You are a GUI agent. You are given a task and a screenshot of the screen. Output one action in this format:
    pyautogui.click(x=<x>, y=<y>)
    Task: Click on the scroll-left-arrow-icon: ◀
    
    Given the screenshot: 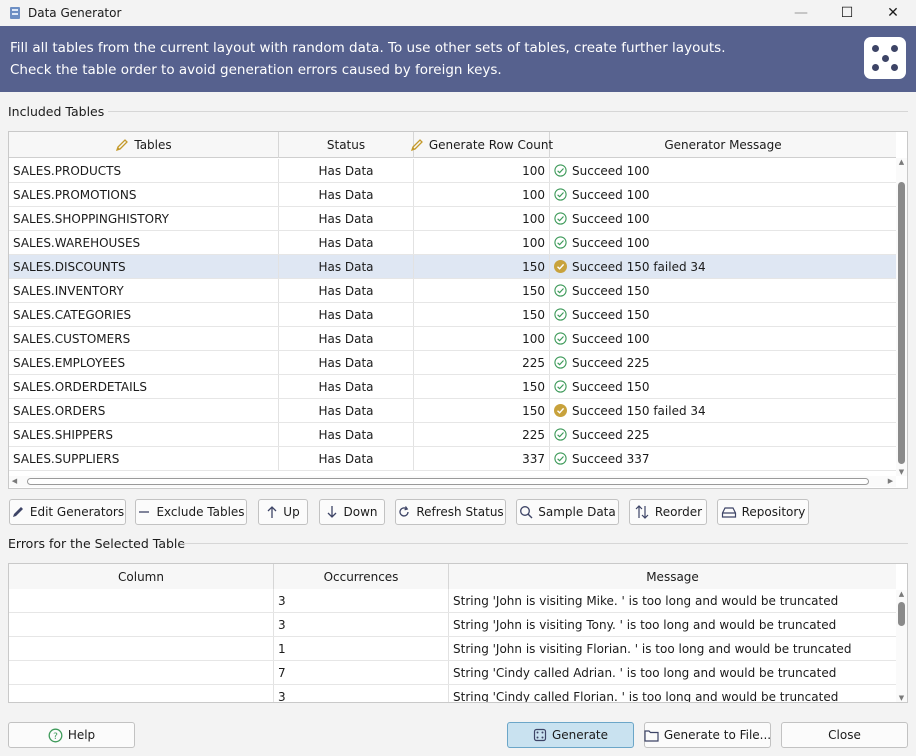 What is the action you would take?
    pyautogui.click(x=14, y=481)
    